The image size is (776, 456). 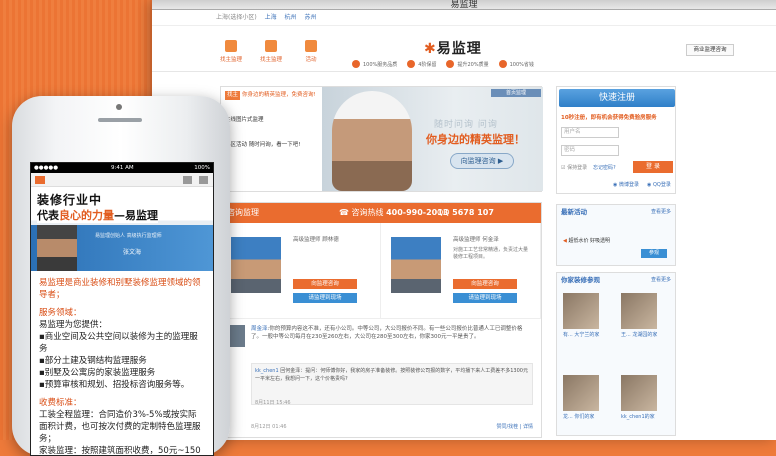 I want to click on play-icon: ▶, so click(x=500, y=161).